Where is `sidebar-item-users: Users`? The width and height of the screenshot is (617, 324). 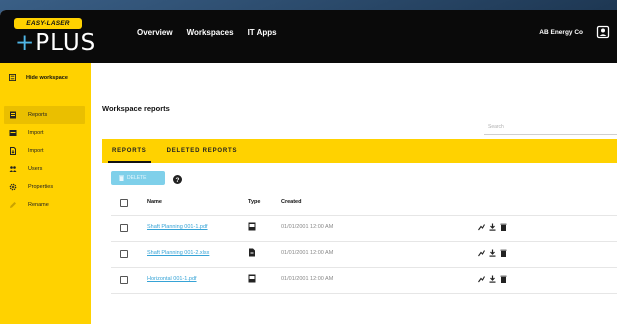 sidebar-item-users: Users is located at coordinates (44, 169).